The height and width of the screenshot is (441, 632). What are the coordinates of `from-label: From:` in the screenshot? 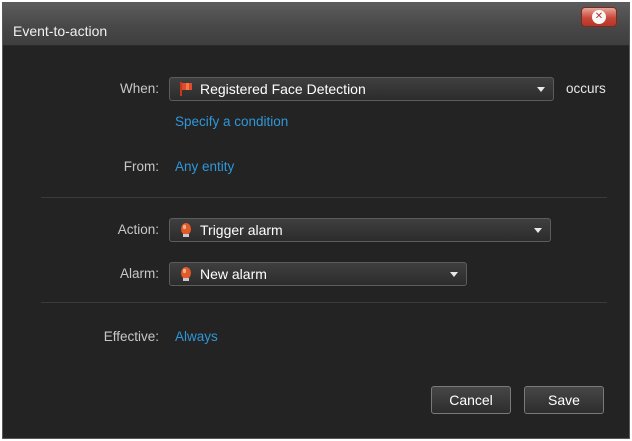 It's located at (141, 166).